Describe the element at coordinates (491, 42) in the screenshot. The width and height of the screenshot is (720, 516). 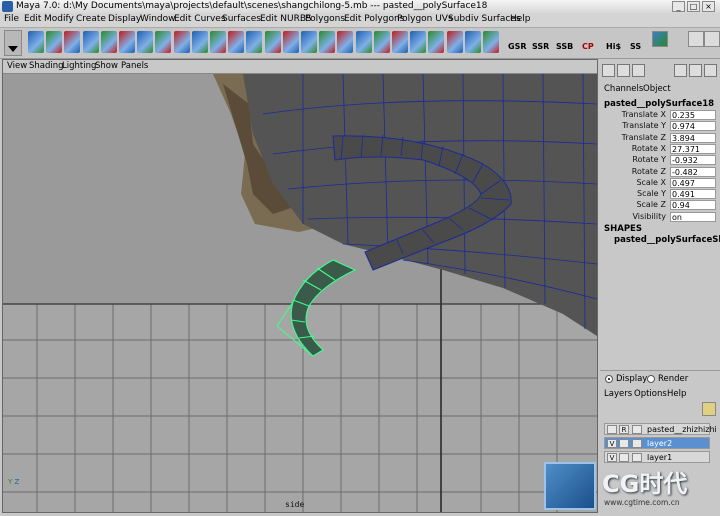
I see `uv-editor-icon` at that location.